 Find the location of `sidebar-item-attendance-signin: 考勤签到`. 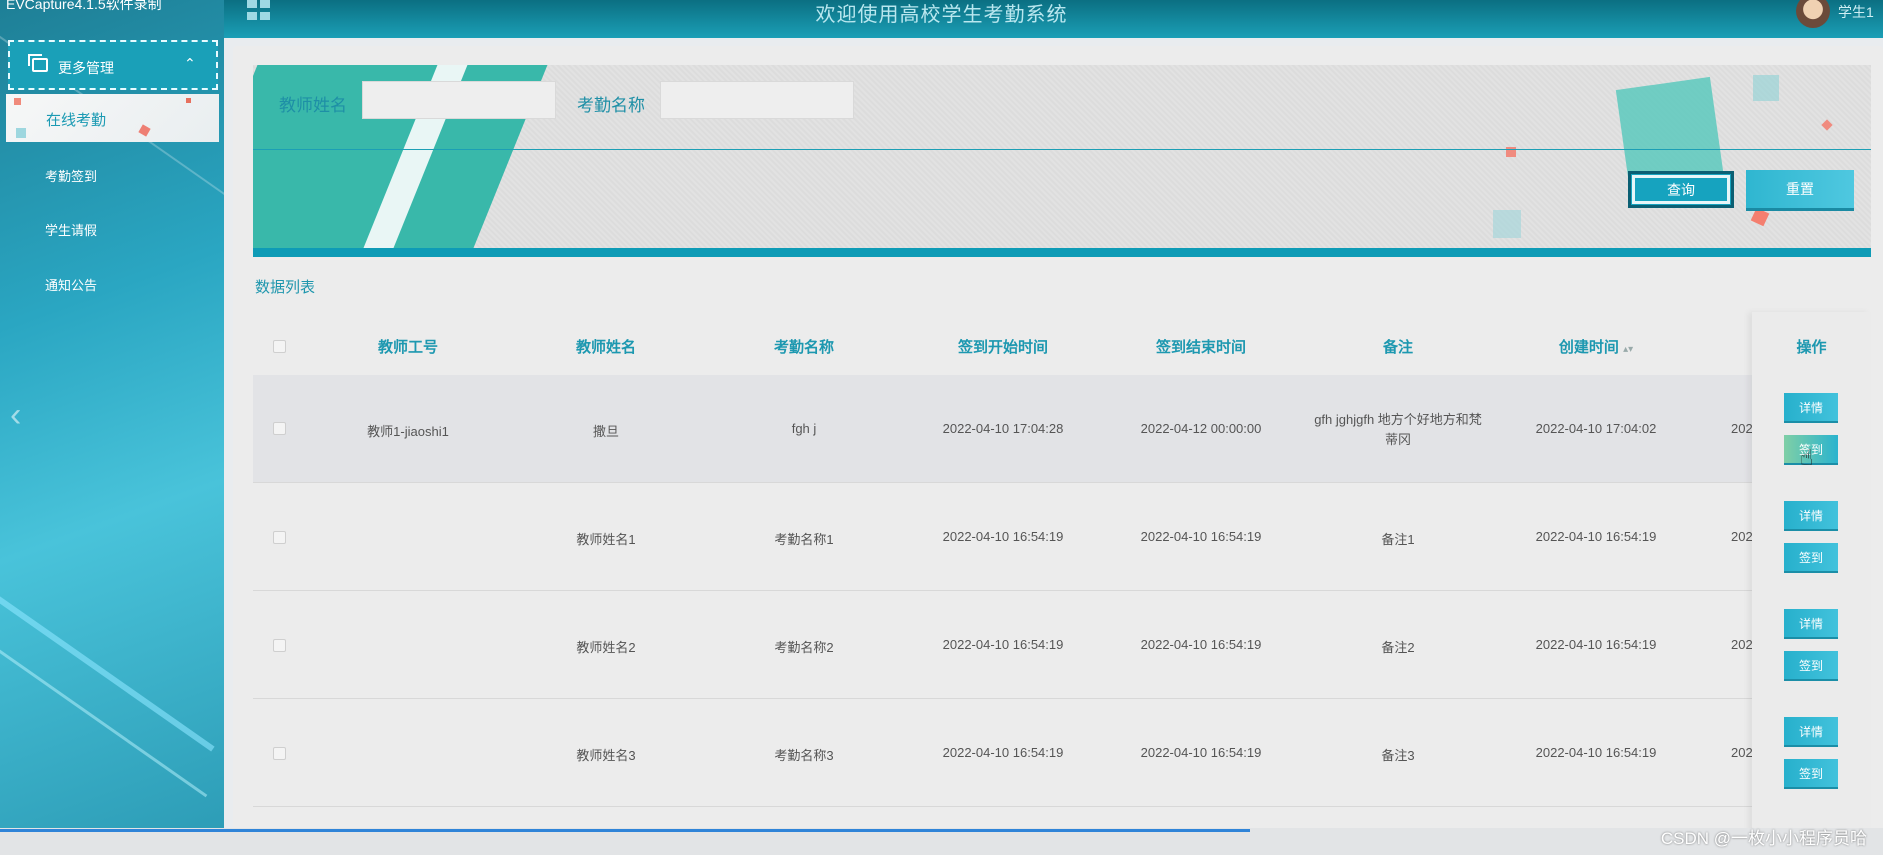

sidebar-item-attendance-signin: 考勤签到 is located at coordinates (71, 175).